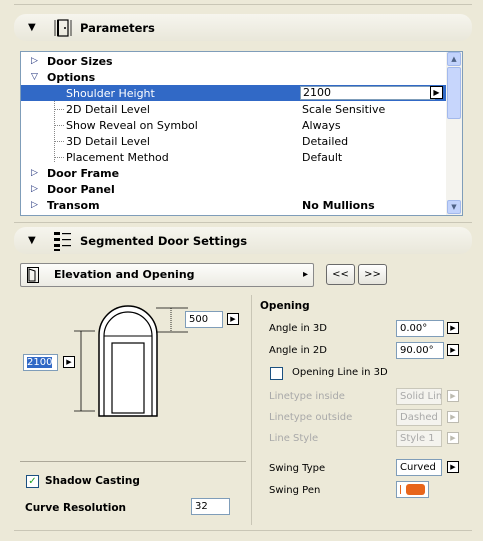  What do you see at coordinates (419, 417) in the screenshot?
I see `linetype-outside-field: Dashed` at bounding box center [419, 417].